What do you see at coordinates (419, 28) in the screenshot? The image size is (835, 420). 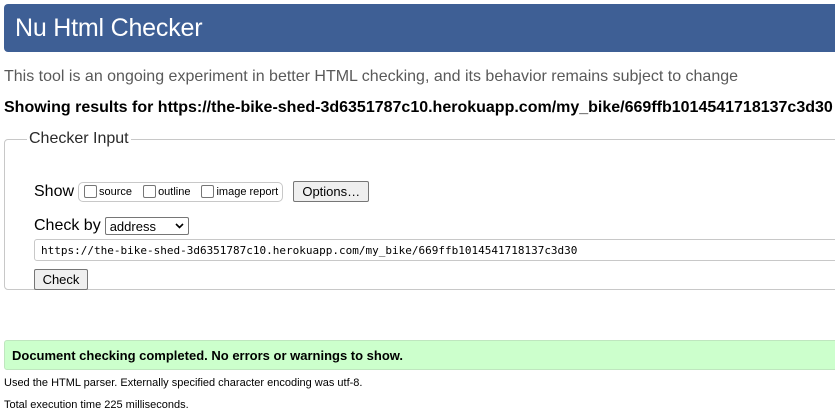 I see `header-bar: Nu Html Checker` at bounding box center [419, 28].